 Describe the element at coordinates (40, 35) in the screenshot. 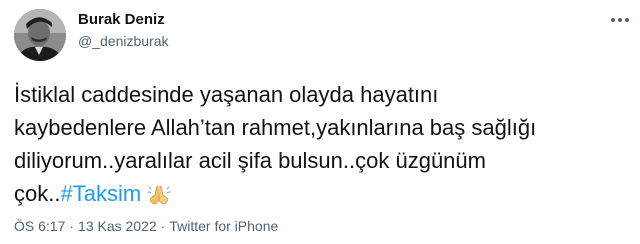

I see `avatar` at that location.